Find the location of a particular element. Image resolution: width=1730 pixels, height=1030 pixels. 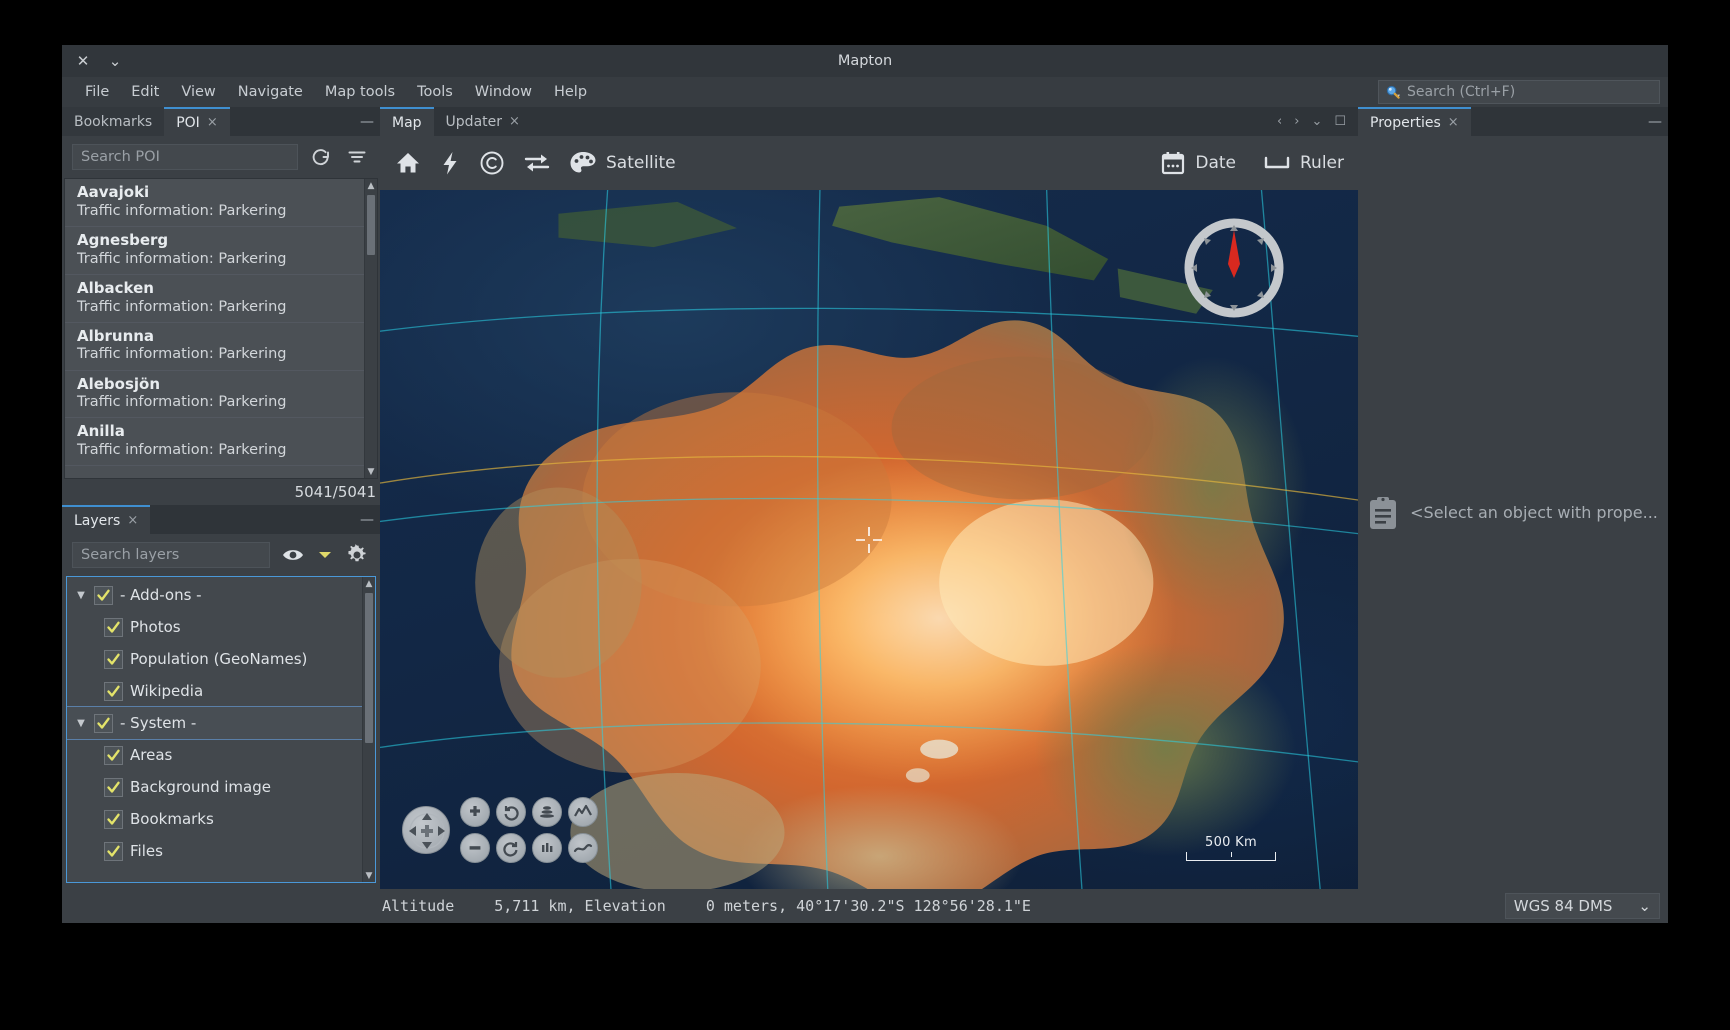

global-search-input: Search (Ctrl+F) is located at coordinates (1519, 92).